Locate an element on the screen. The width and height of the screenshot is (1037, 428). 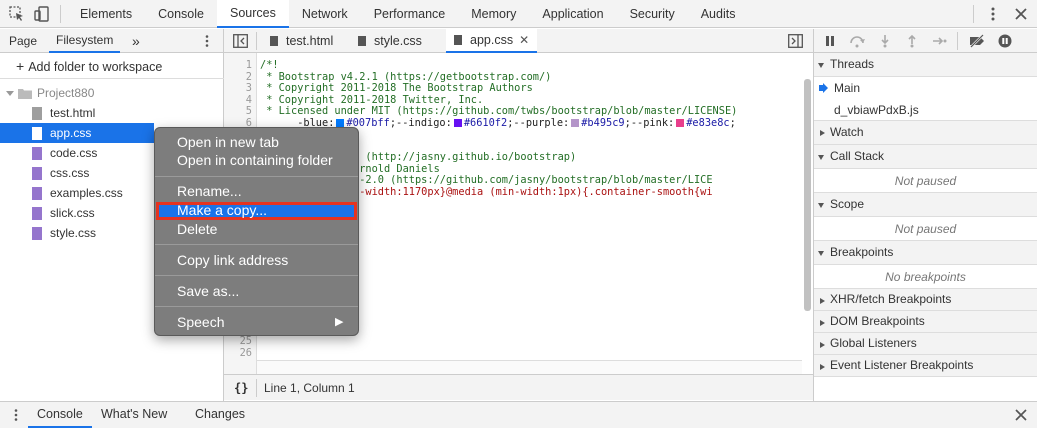
pause-icon is located at coordinates (830, 41).